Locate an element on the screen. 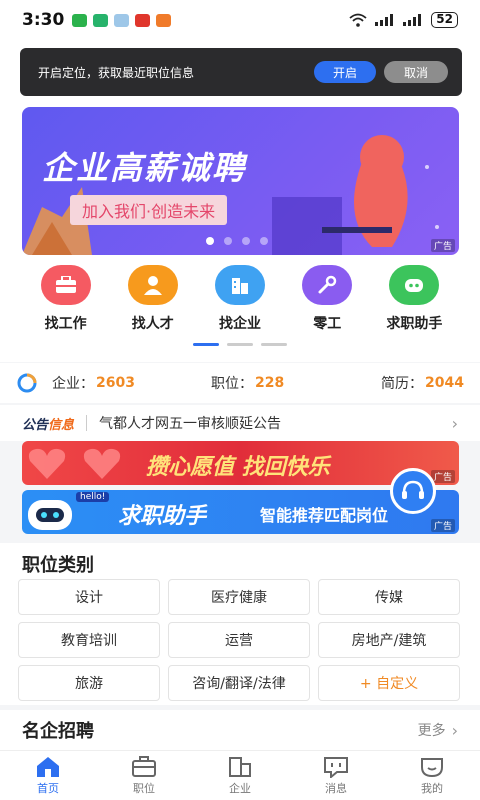 This screenshot has height=800, width=480. stats-bar: 企业： 2603 职位： 228 简历： 2044 is located at coordinates (240, 383).